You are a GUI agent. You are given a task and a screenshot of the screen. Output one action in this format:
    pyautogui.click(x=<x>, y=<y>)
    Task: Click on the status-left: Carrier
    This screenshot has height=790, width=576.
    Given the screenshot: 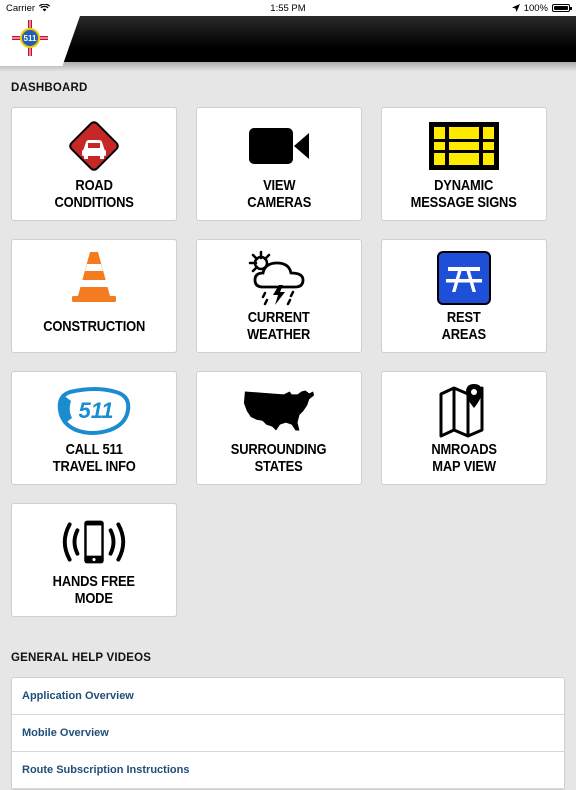 What is the action you would take?
    pyautogui.click(x=28, y=8)
    